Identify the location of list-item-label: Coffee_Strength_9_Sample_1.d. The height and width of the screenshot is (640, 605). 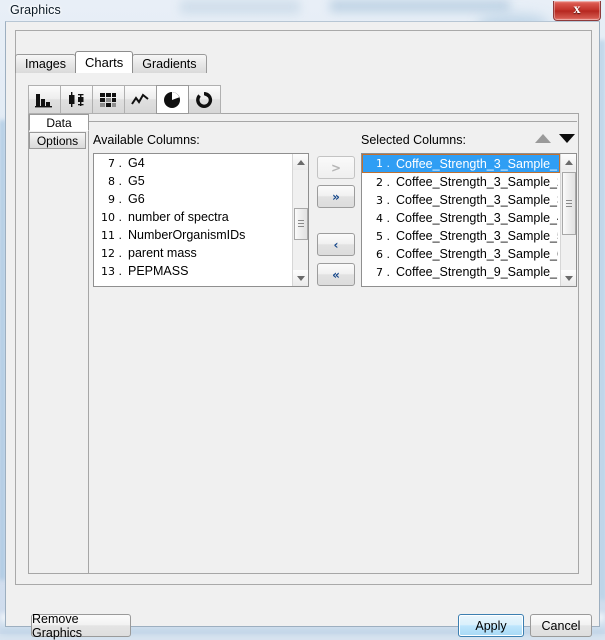
(477, 272).